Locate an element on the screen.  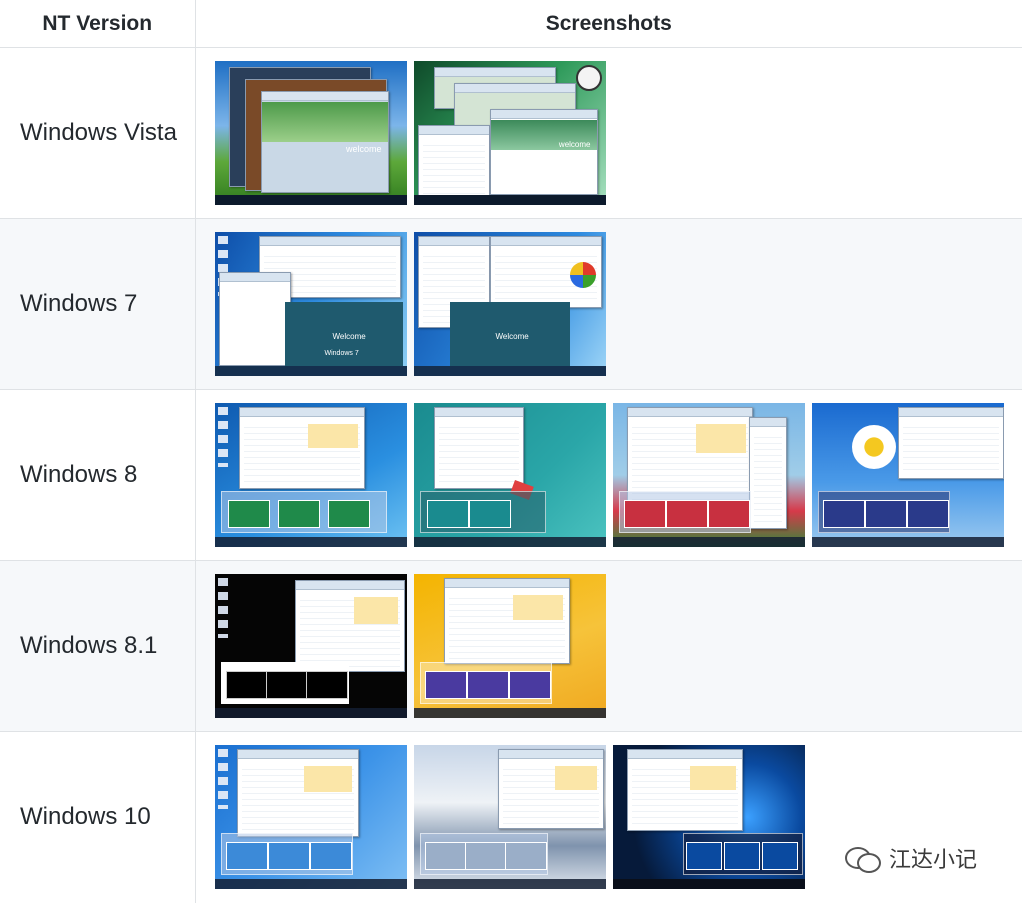
welcome-text: welcome is located at coordinates (363, 149).